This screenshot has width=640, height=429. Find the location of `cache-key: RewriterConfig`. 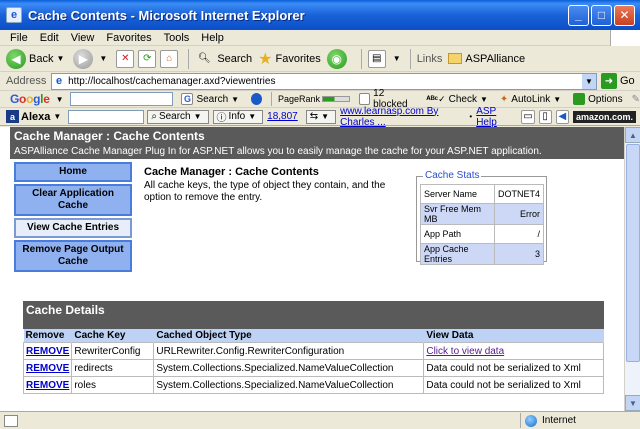

cache-key: RewriterConfig is located at coordinates (113, 351).